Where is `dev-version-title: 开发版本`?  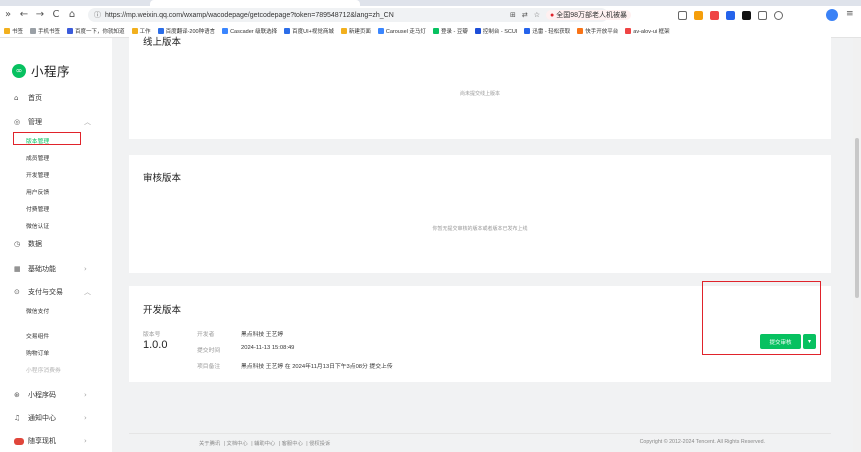
dev-version-title: 开发版本 is located at coordinates (162, 310).